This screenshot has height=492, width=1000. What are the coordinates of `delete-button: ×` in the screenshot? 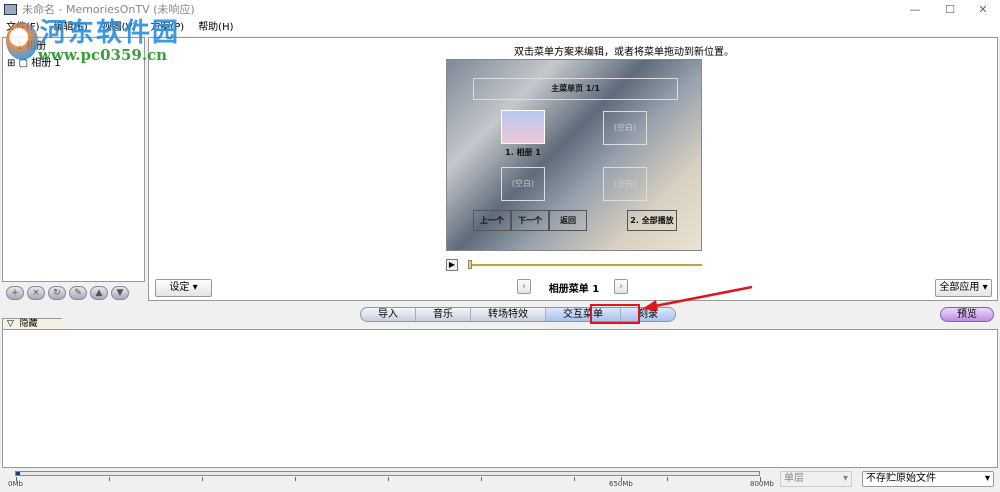 It's located at (36, 293).